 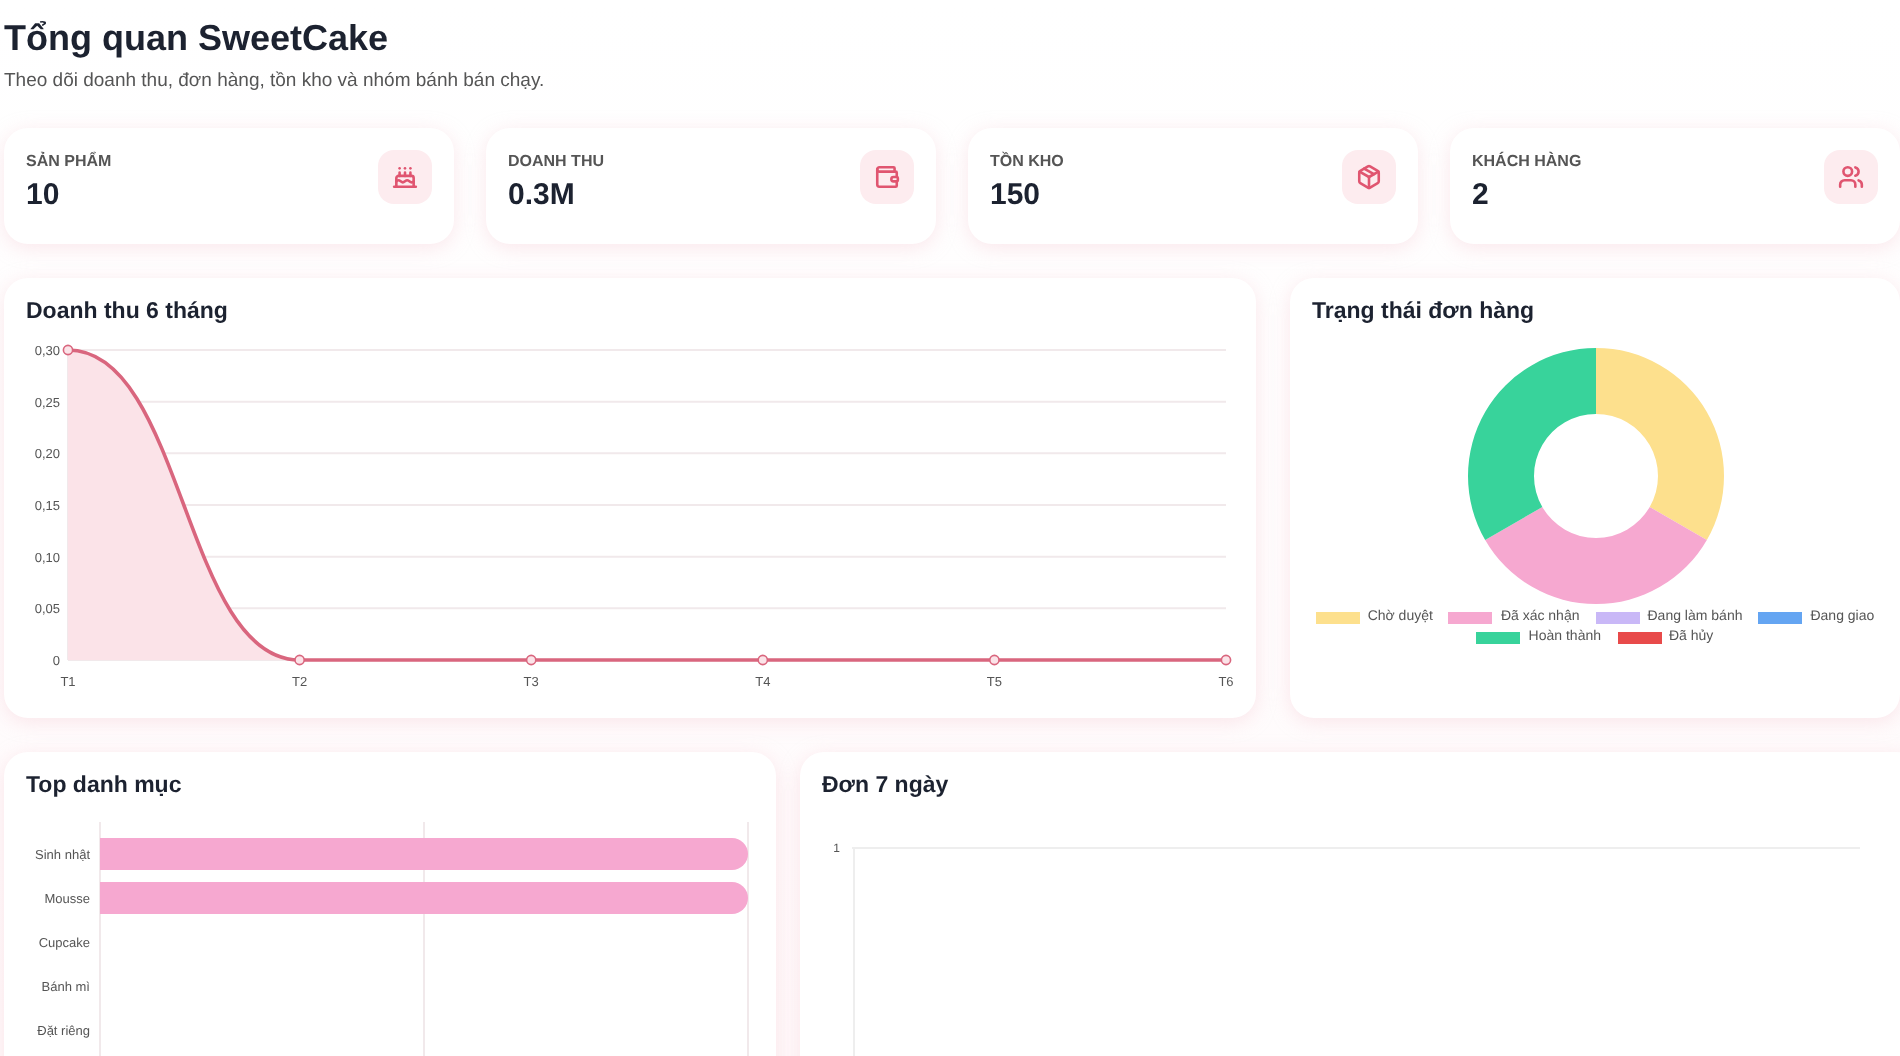 I want to click on users-icon, so click(x=1851, y=177).